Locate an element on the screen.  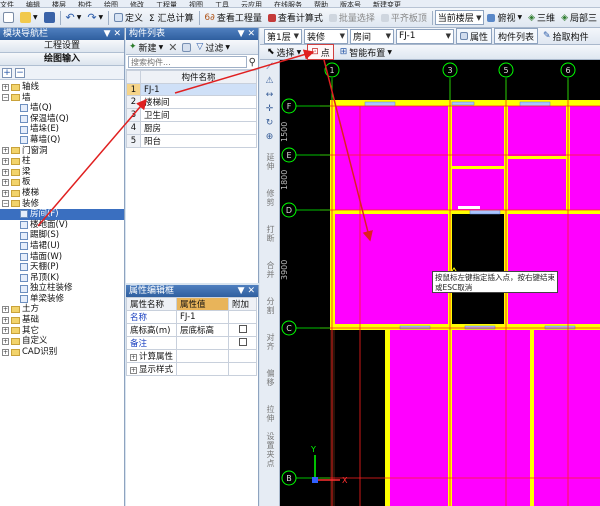
modify-tool-button: 拉伸 is located at coordinates (270, 414).